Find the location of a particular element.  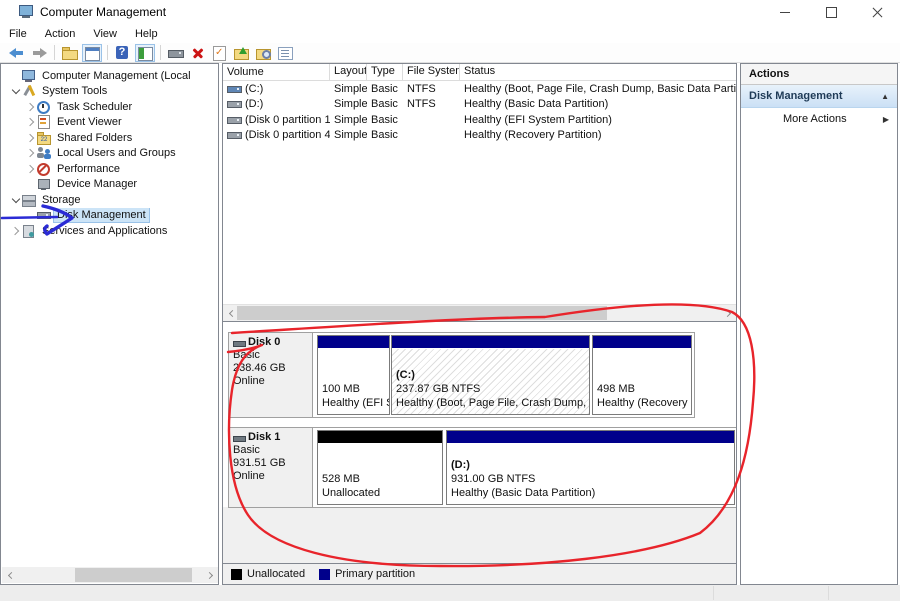

menu-view: View is located at coordinates (105, 34).